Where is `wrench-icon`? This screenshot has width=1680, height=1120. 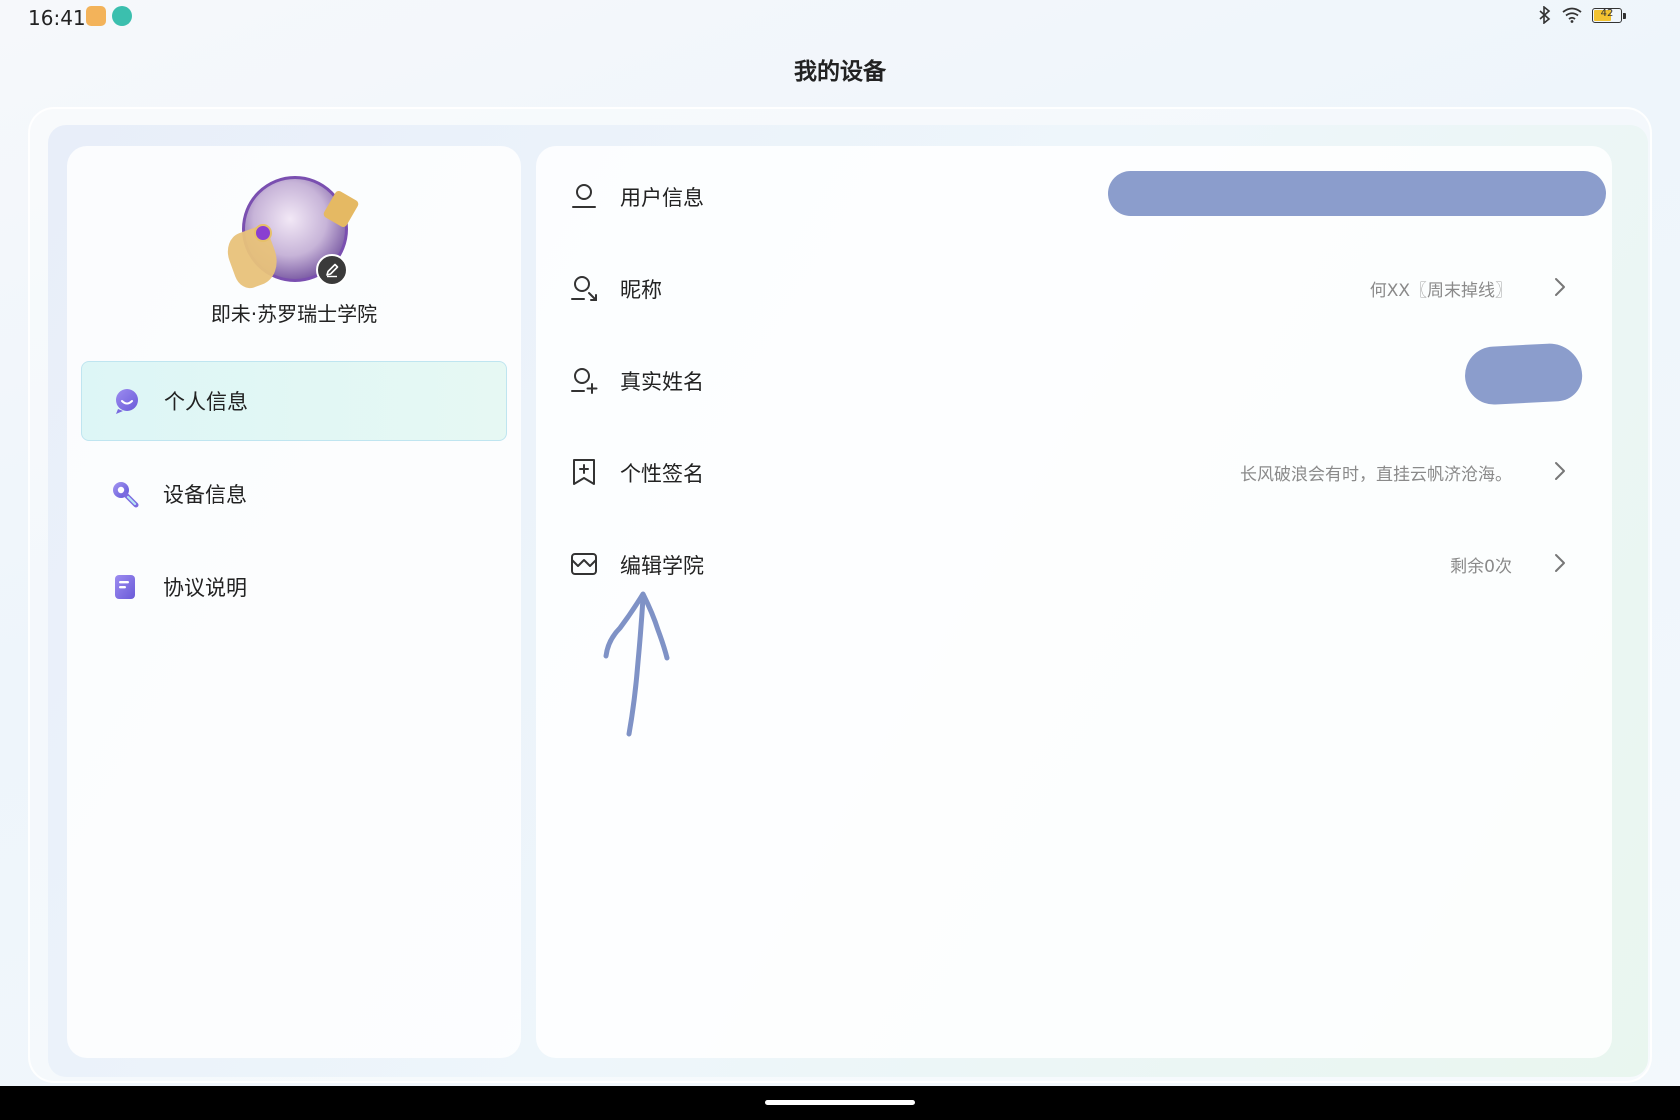
wrench-icon is located at coordinates (126, 495).